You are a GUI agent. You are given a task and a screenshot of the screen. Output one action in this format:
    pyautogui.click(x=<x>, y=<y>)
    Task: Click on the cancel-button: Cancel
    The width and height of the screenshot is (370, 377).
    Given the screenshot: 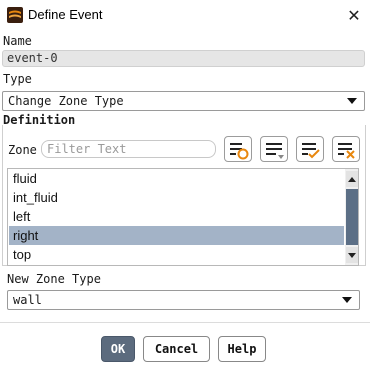 What is the action you would take?
    pyautogui.click(x=176, y=349)
    